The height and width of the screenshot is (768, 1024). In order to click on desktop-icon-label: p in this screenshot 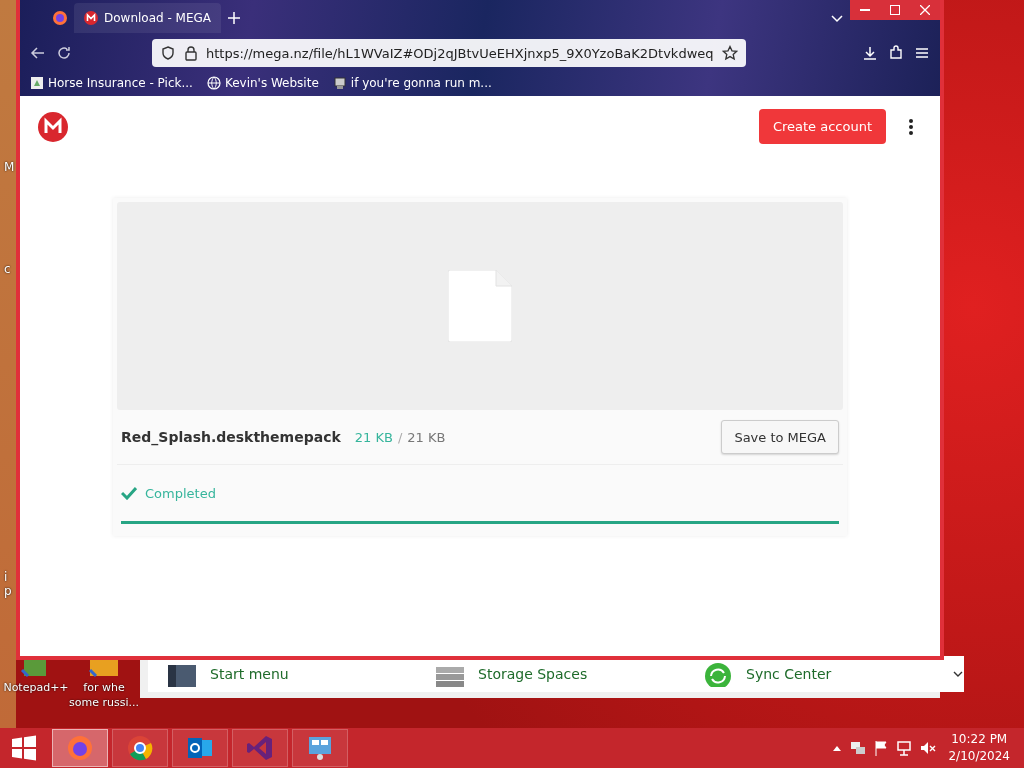, I will do `click(8, 591)`.